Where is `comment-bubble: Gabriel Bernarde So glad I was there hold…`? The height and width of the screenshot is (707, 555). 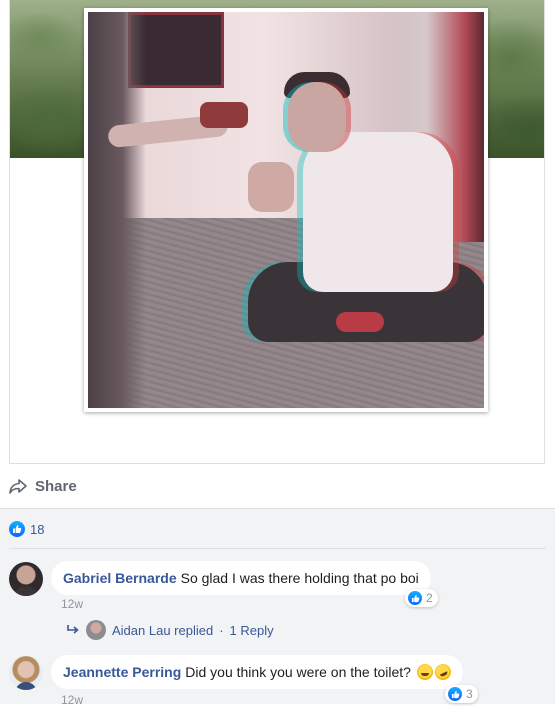
comment-bubble: Gabriel Bernarde So glad I was there hold… is located at coordinates (241, 578).